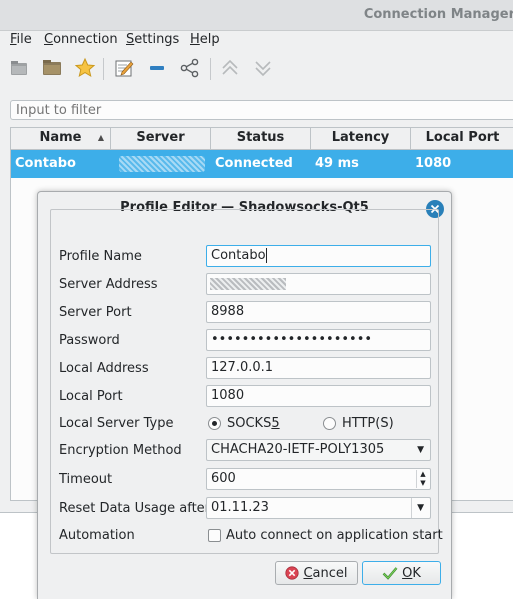 This screenshot has height=599, width=513. I want to click on star-icon, so click(85, 68).